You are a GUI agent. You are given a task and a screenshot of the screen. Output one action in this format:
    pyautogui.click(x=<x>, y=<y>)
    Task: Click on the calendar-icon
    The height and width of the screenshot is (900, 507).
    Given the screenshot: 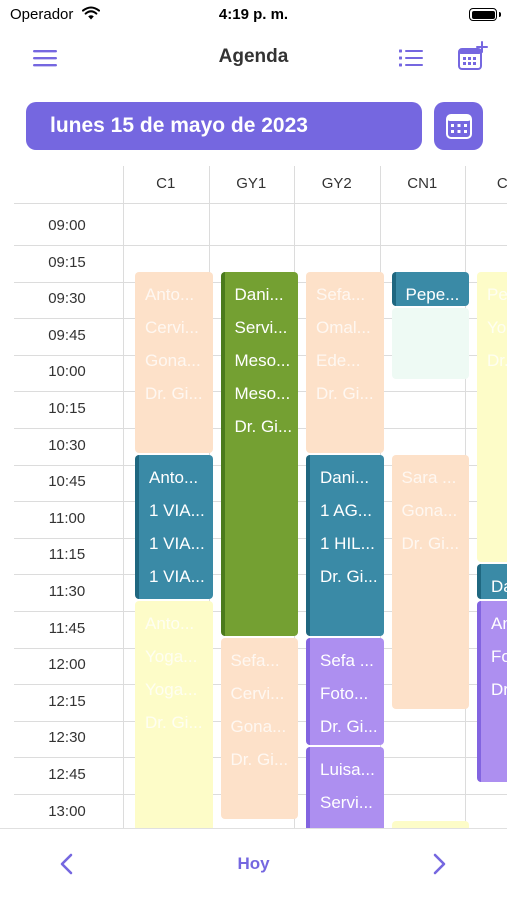 What is the action you would take?
    pyautogui.click(x=458, y=126)
    